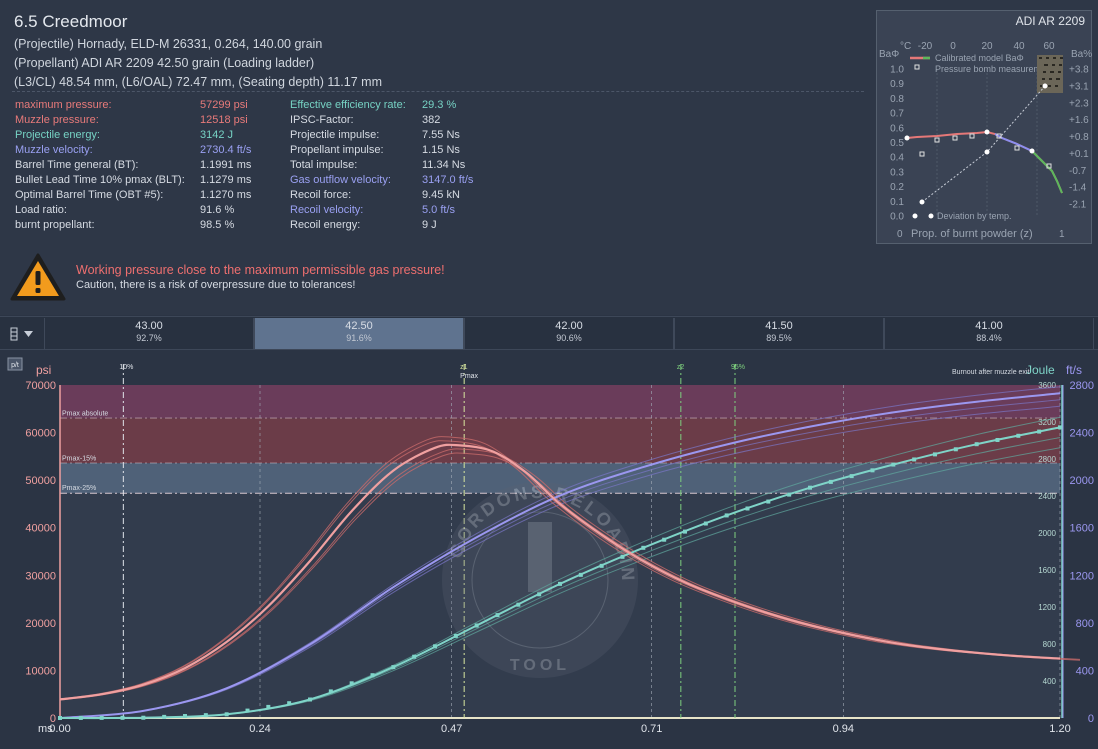 The height and width of the screenshot is (749, 1098). Describe the element at coordinates (1079, 70) in the screenshot. I see `inset-right-tick: +3.8` at that location.